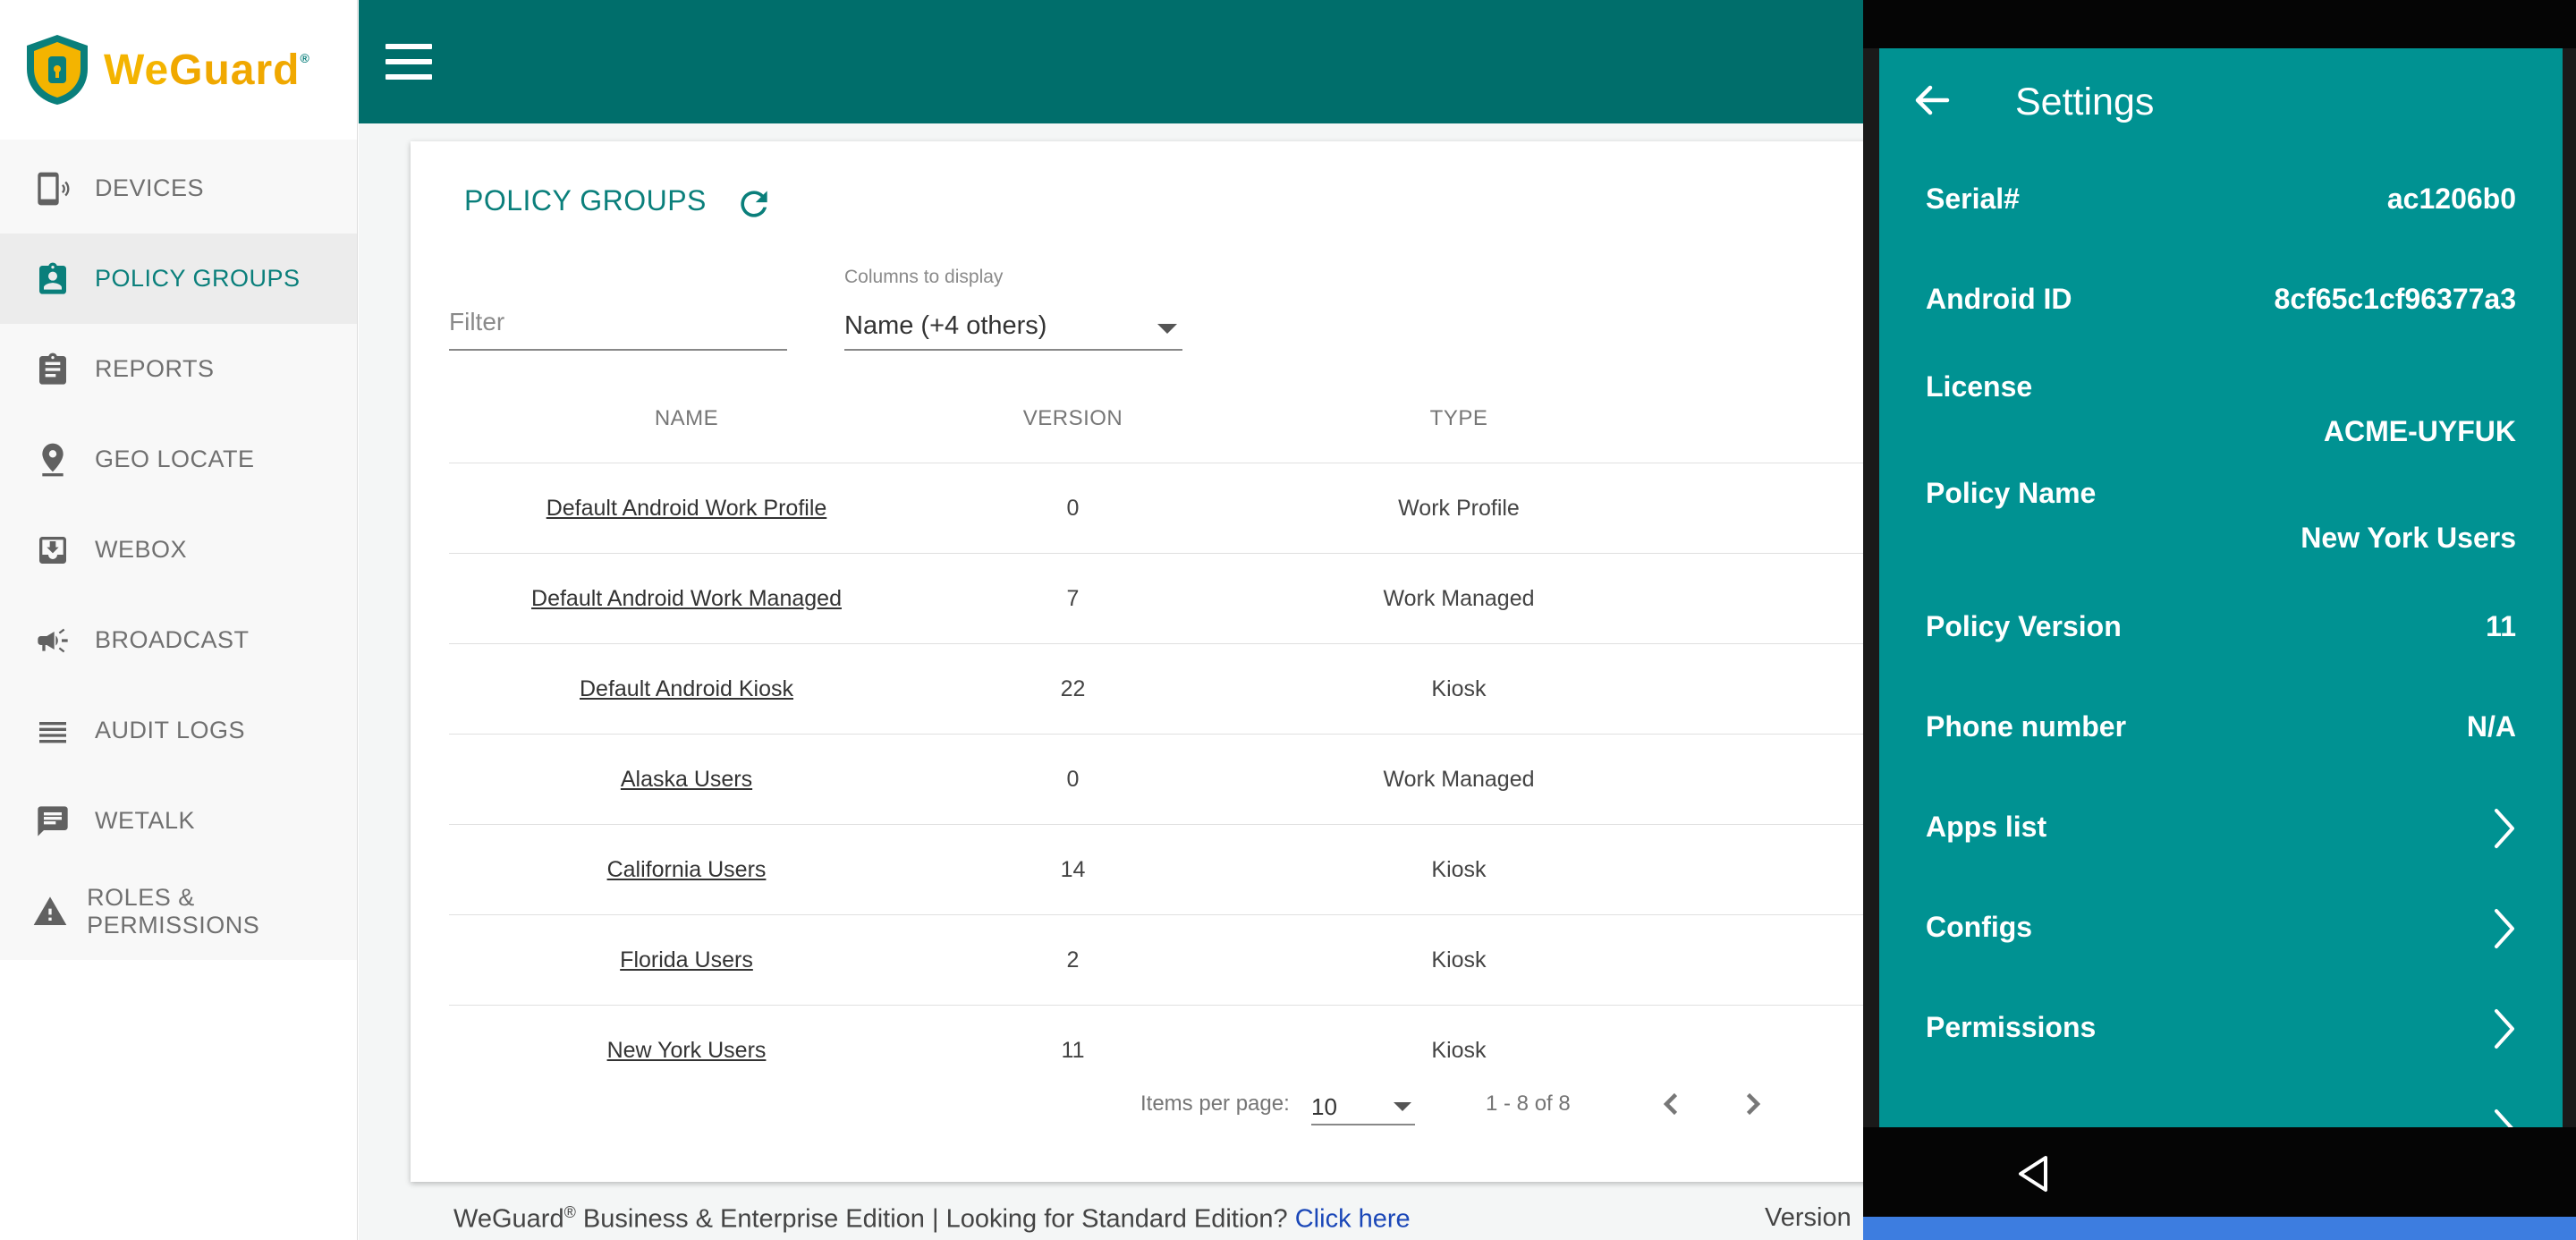 This screenshot has height=1240, width=2576. What do you see at coordinates (2221, 832) in the screenshot?
I see `apps-list-row: Apps list` at bounding box center [2221, 832].